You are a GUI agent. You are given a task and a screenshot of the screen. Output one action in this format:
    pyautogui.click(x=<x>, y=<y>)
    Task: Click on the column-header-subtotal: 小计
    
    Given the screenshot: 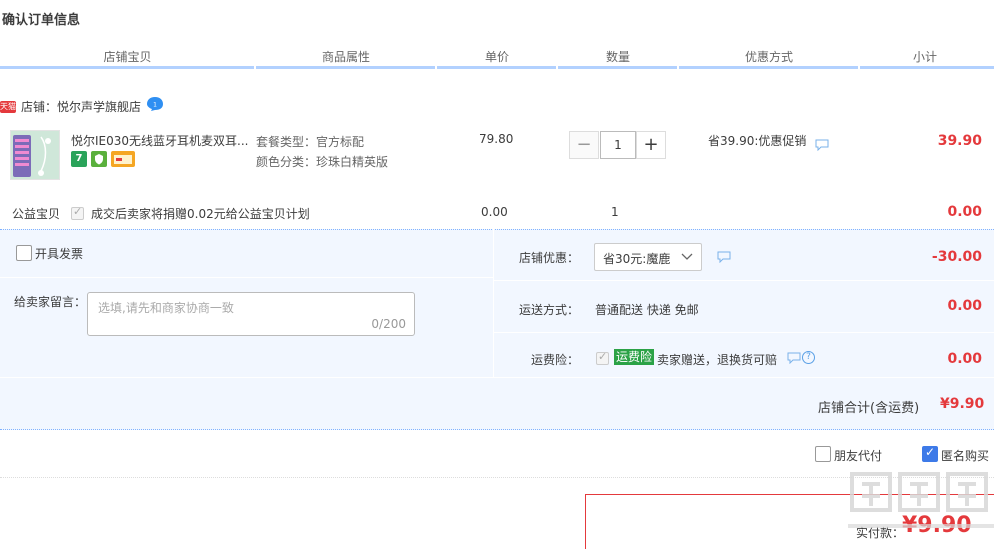 What is the action you would take?
    pyautogui.click(x=924, y=57)
    